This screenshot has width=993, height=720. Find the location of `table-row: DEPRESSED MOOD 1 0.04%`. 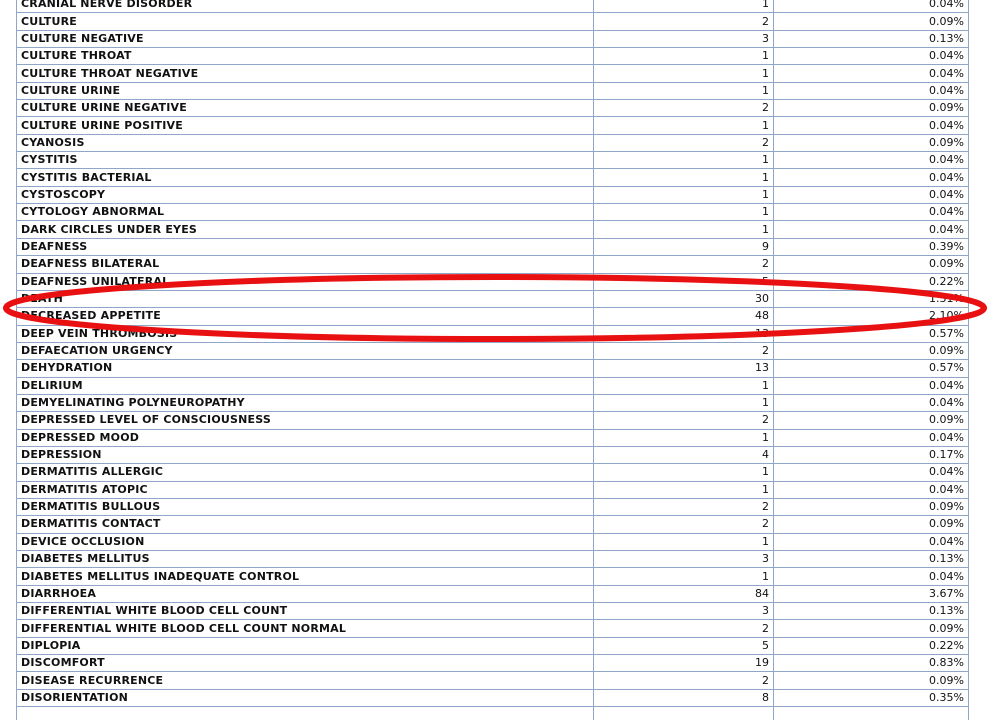

table-row: DEPRESSED MOOD 1 0.04% is located at coordinates (492, 437).